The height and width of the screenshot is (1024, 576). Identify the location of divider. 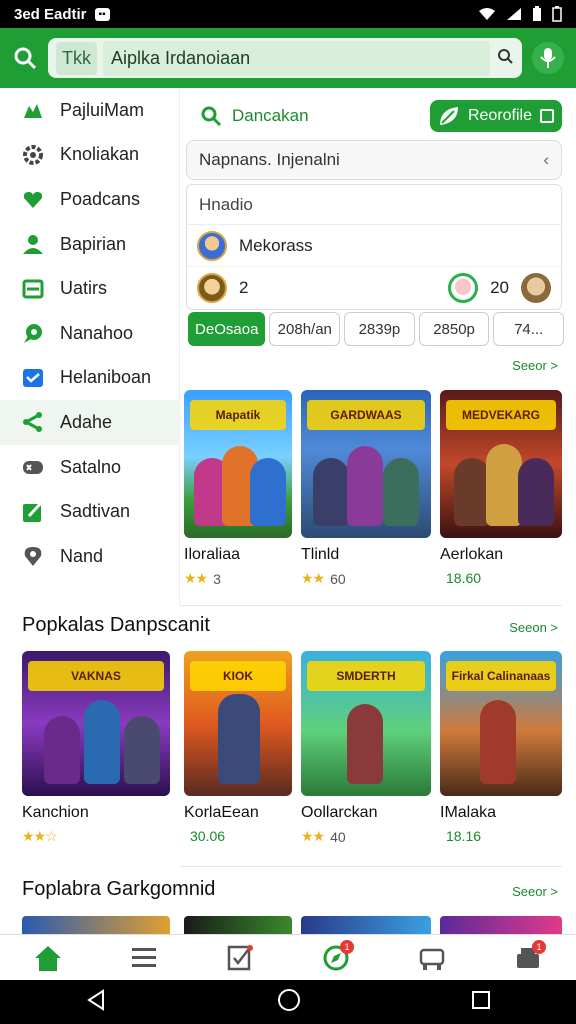
(371, 605).